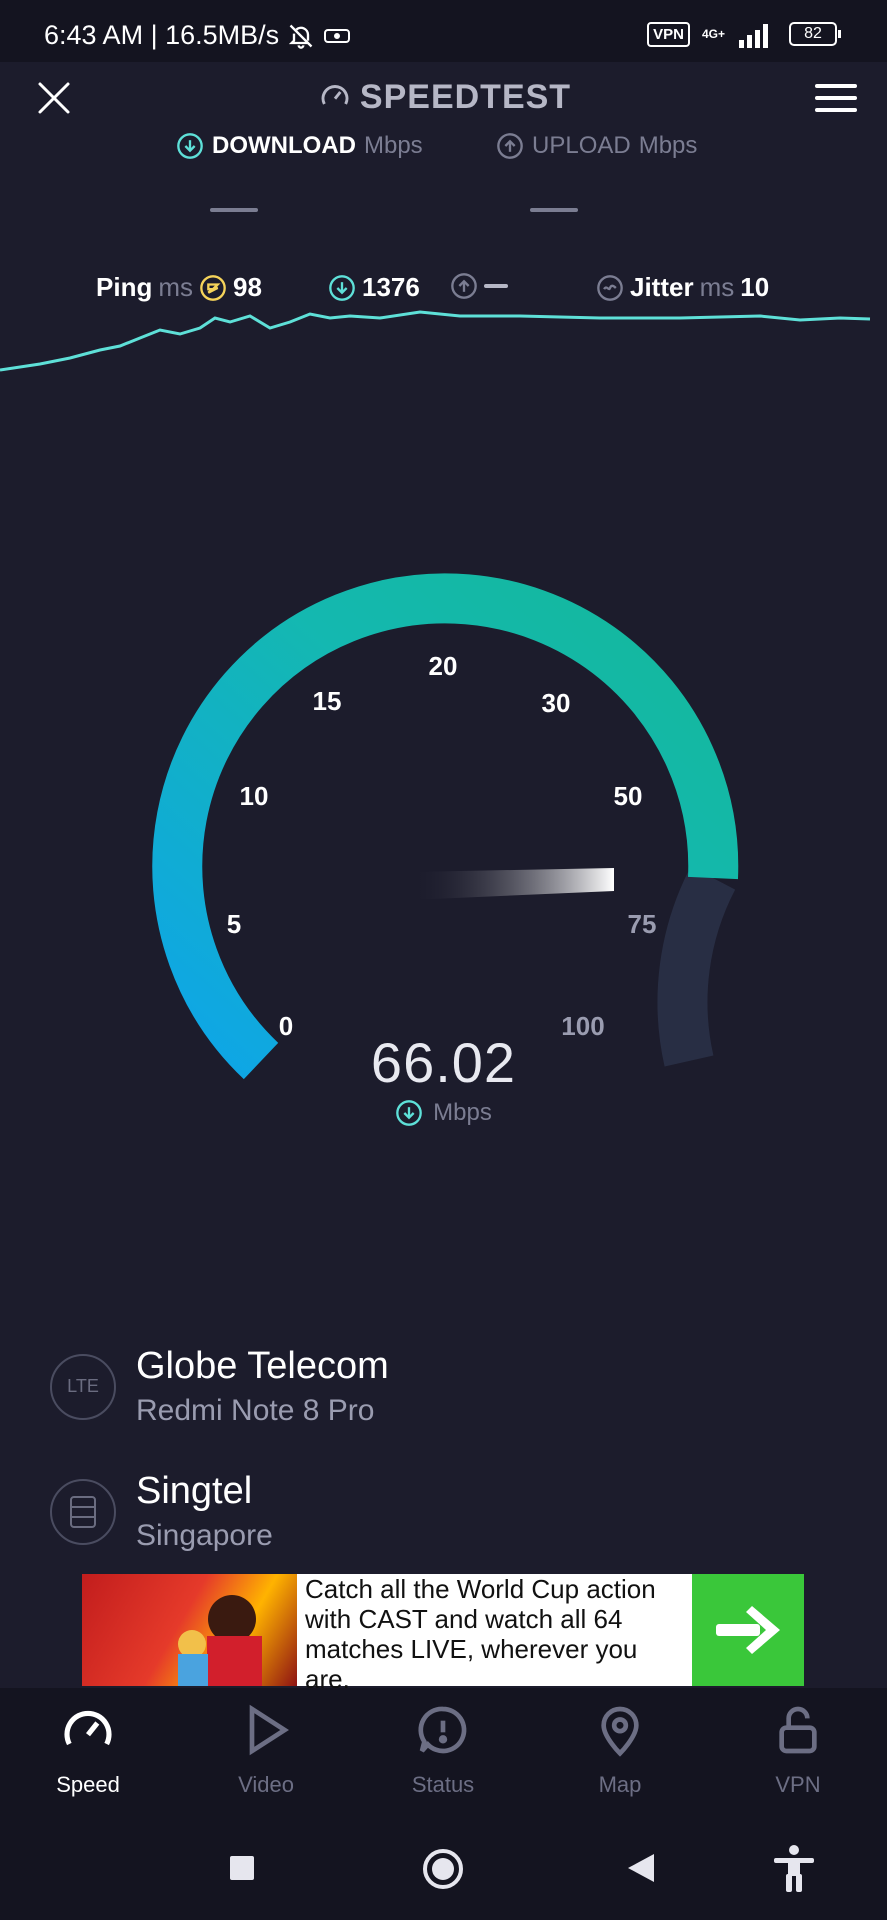  I want to click on menu-icon, so click(836, 98).